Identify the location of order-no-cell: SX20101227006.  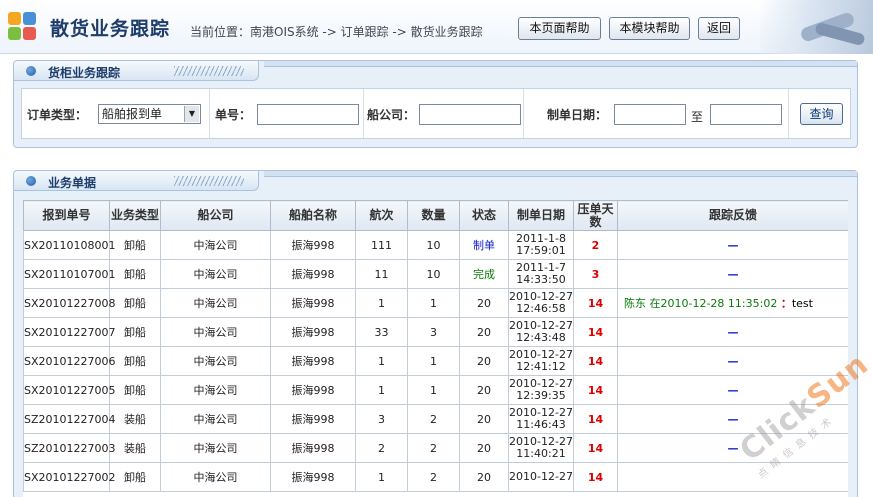
(69, 361).